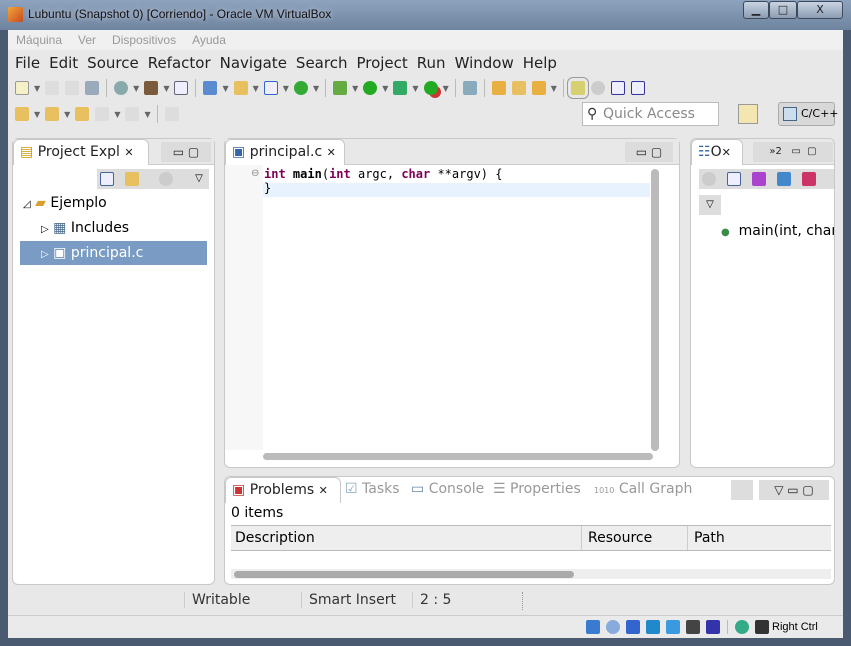 The width and height of the screenshot is (851, 646). What do you see at coordinates (52, 88) in the screenshot?
I see `save-icon` at bounding box center [52, 88].